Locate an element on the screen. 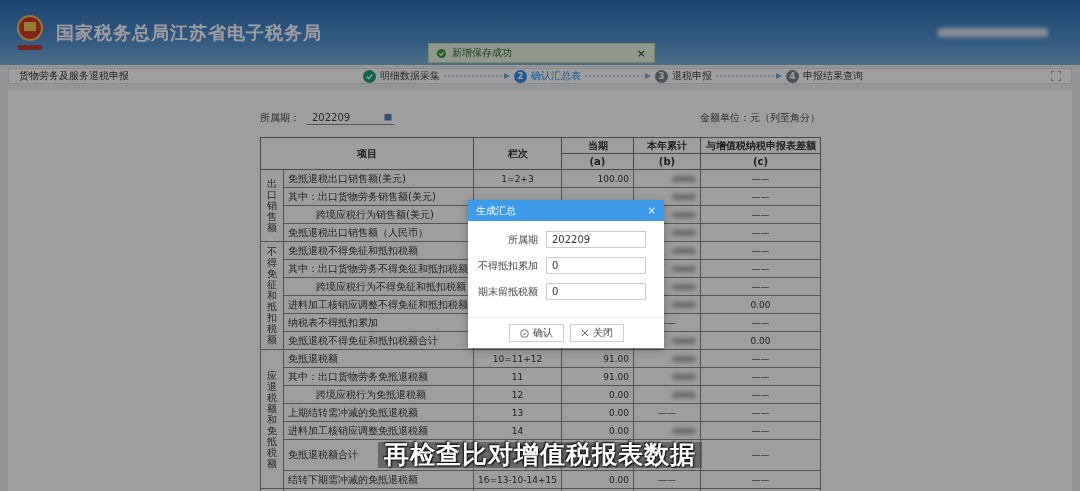  toast-message: 新增保存成功 is located at coordinates (482, 53).